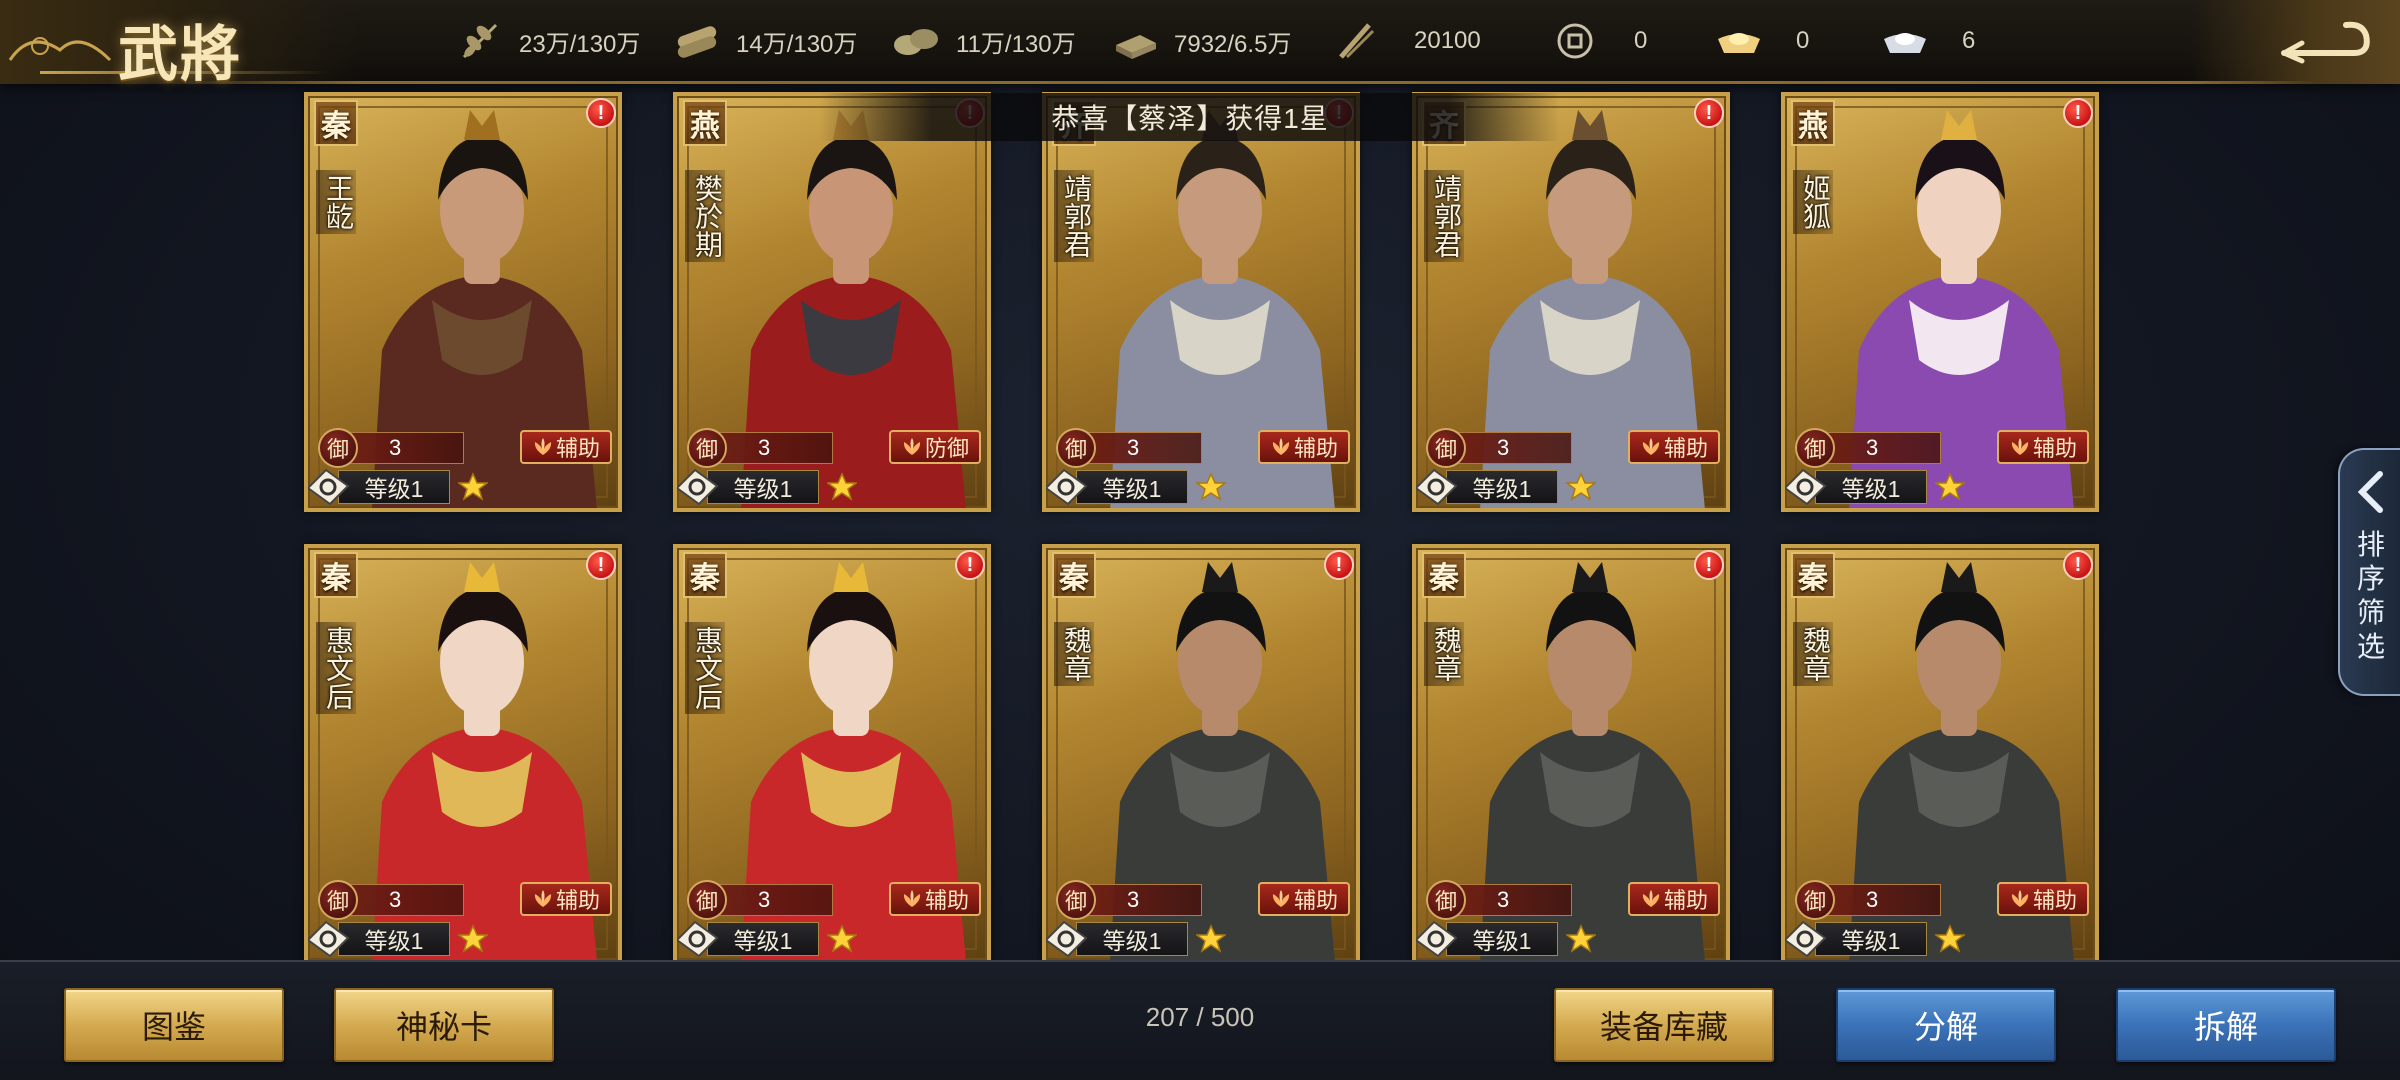 The width and height of the screenshot is (2400, 1080). I want to click on resource-silver: 6, so click(1927, 41).